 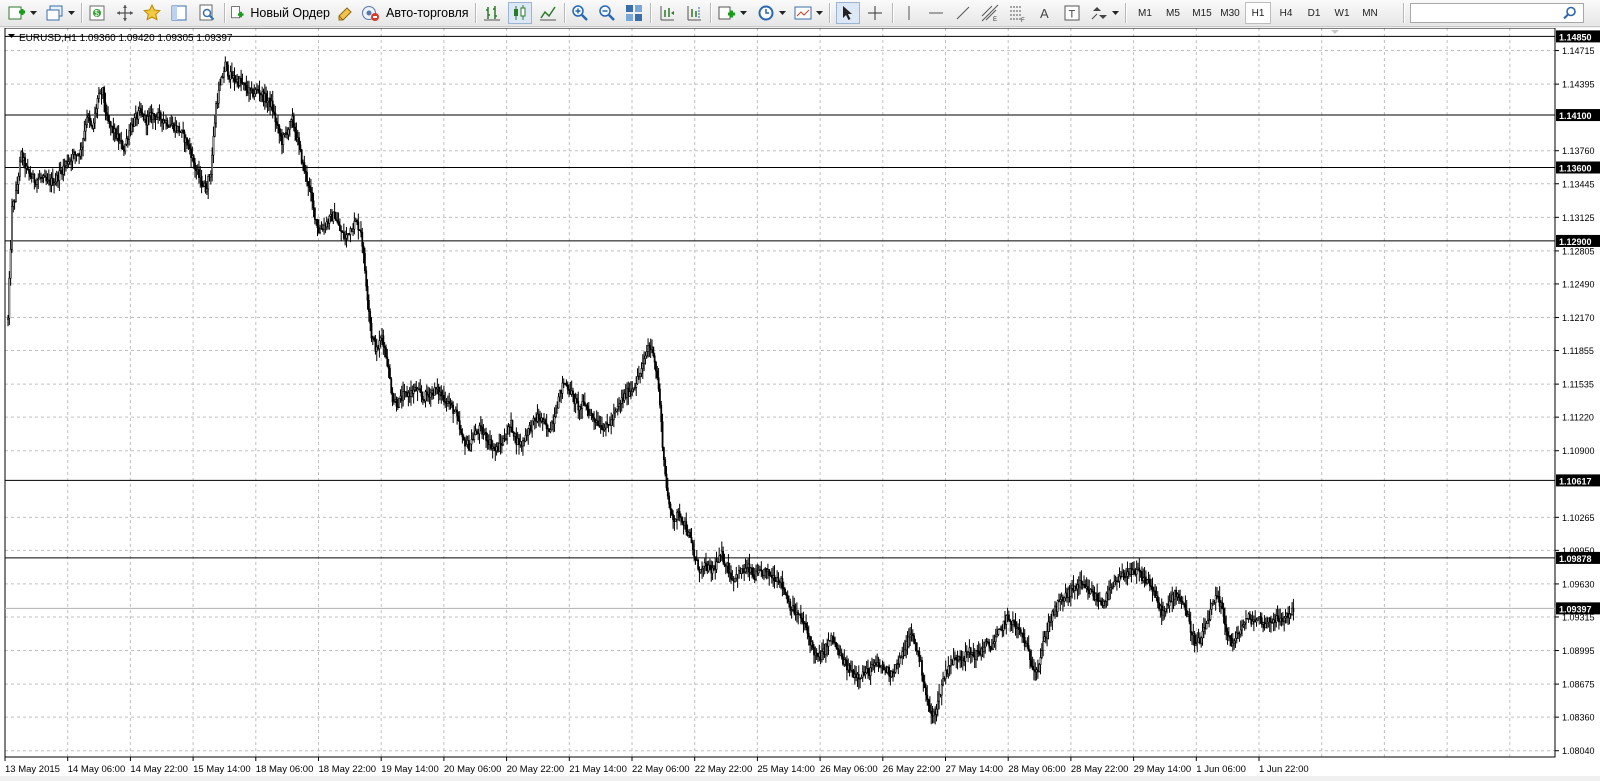 I want to click on timeframe-m30: M30, so click(x=1230, y=13).